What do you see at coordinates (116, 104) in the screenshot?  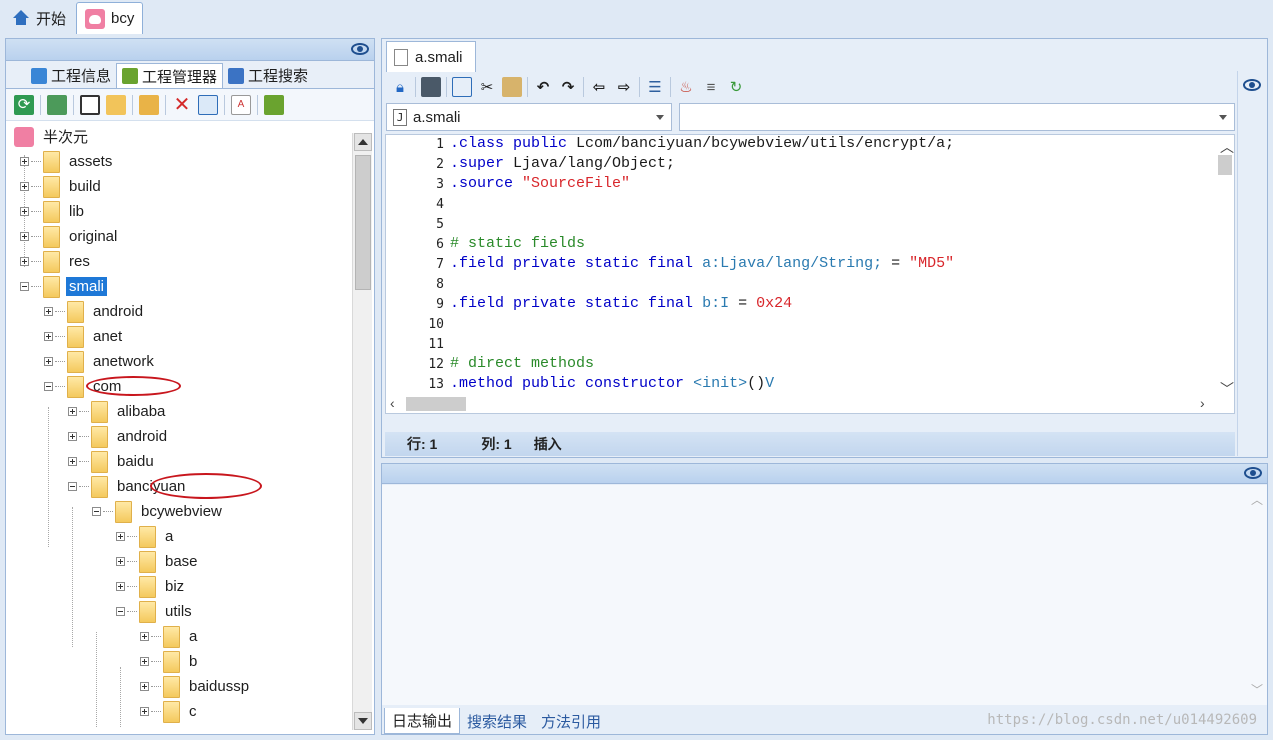 I see `find-folder-icon` at bounding box center [116, 104].